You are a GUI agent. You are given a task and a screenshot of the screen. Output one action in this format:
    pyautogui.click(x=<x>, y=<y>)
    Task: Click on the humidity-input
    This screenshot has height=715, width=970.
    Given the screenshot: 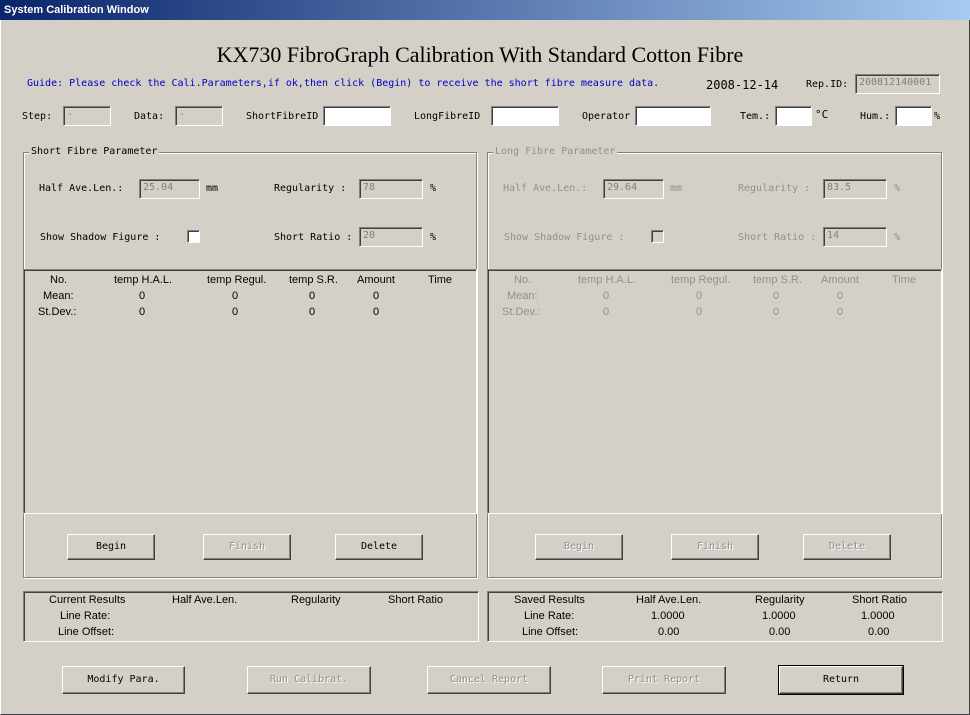 What is the action you would take?
    pyautogui.click(x=913, y=116)
    